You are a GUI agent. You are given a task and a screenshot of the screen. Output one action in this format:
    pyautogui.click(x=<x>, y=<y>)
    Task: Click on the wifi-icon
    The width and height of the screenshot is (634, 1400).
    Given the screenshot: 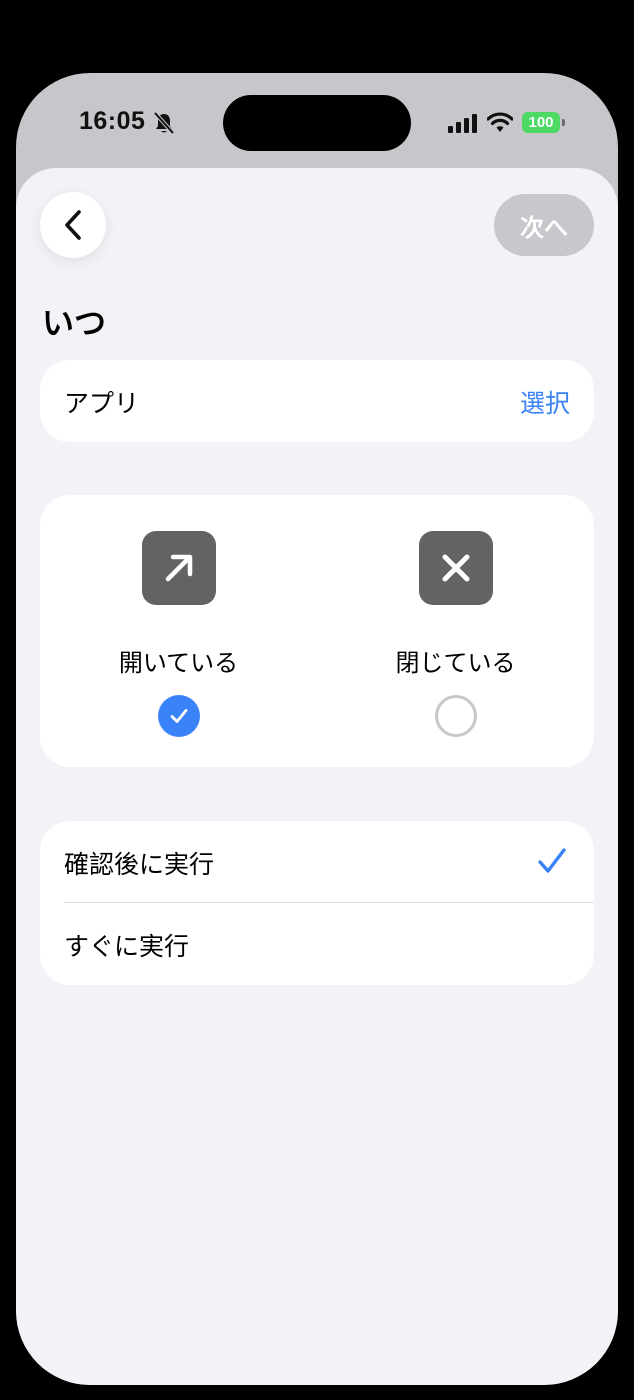 What is the action you would take?
    pyautogui.click(x=500, y=122)
    